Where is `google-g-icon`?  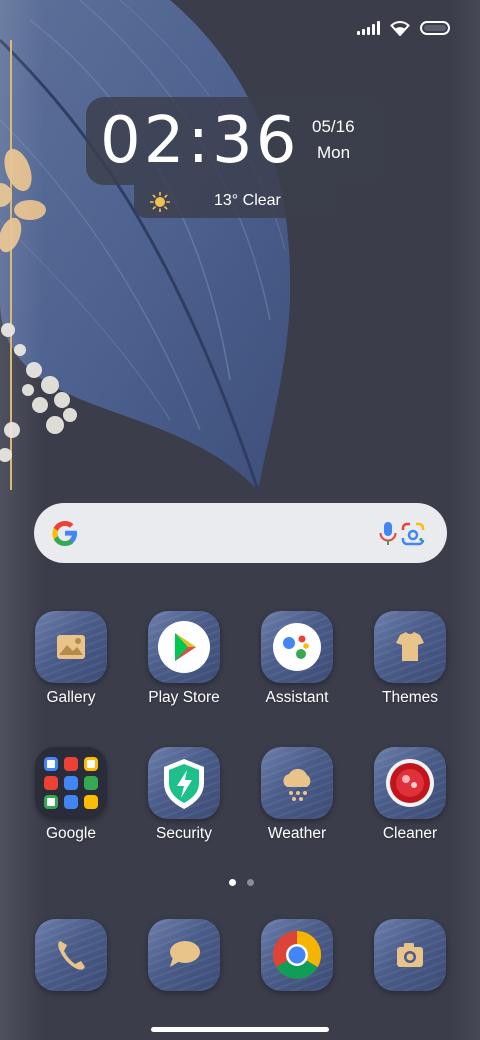
google-g-icon is located at coordinates (64, 533).